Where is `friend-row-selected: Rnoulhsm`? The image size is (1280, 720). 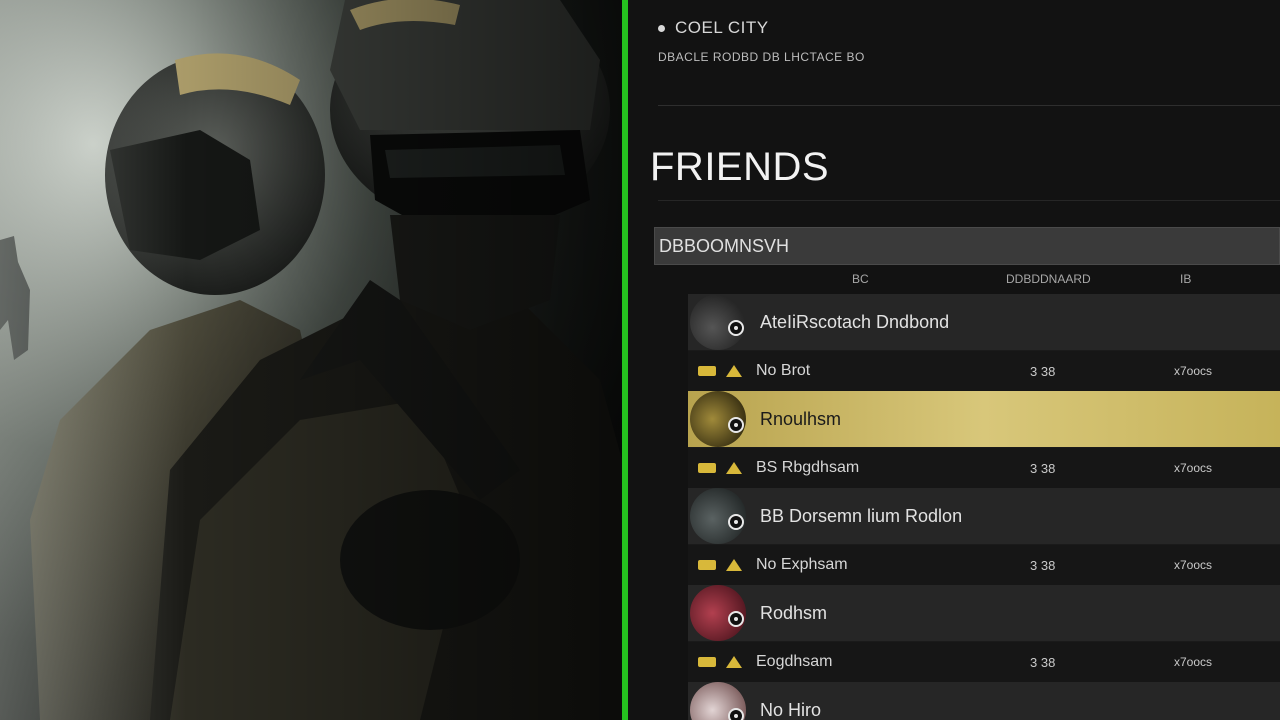 friend-row-selected: Rnoulhsm is located at coordinates (984, 419).